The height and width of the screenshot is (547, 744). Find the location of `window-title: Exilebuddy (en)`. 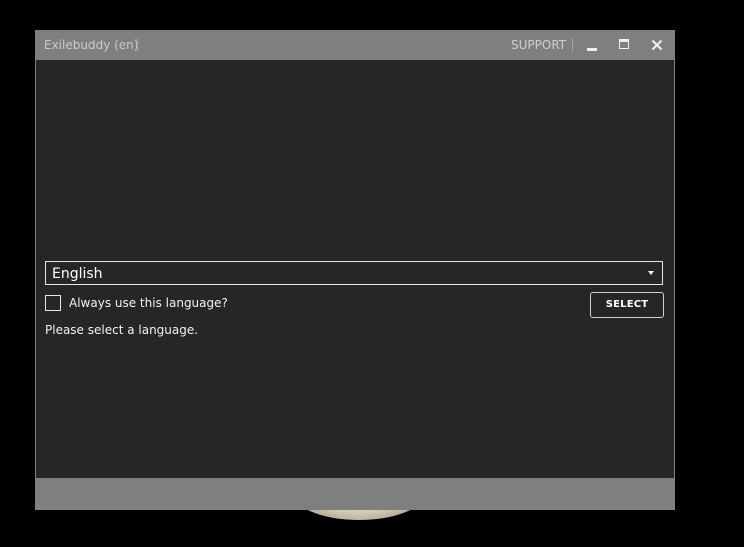

window-title: Exilebuddy (en) is located at coordinates (91, 45).